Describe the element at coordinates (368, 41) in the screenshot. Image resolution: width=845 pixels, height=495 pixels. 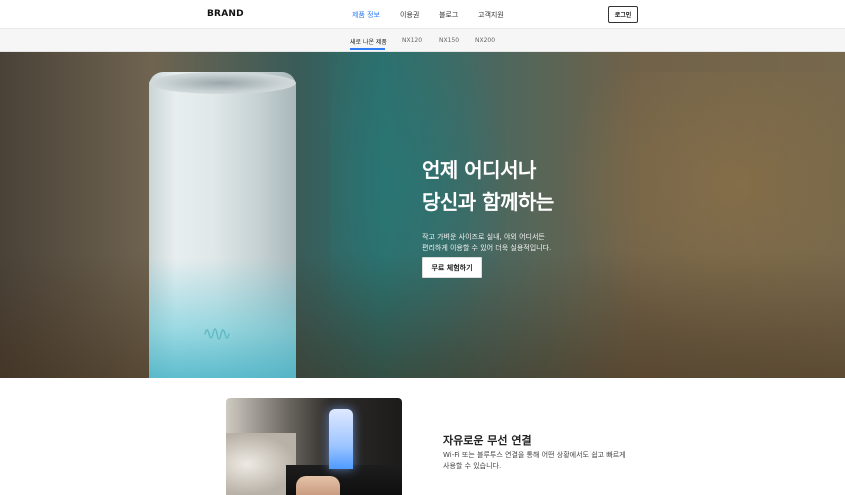
I see `tab-new-products: 새로 나온 제품` at that location.